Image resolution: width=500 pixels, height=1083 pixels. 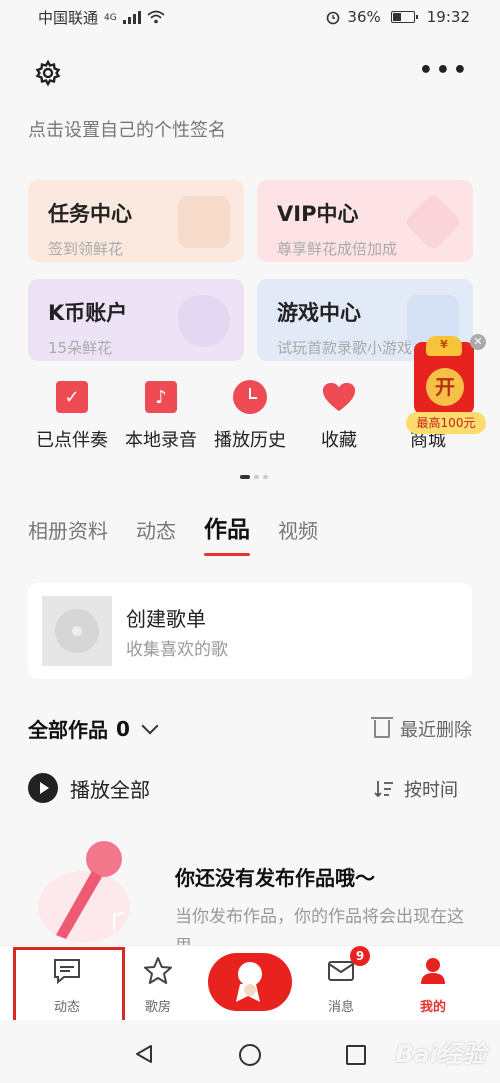 What do you see at coordinates (433, 985) in the screenshot?
I see `nav-me: 我的` at bounding box center [433, 985].